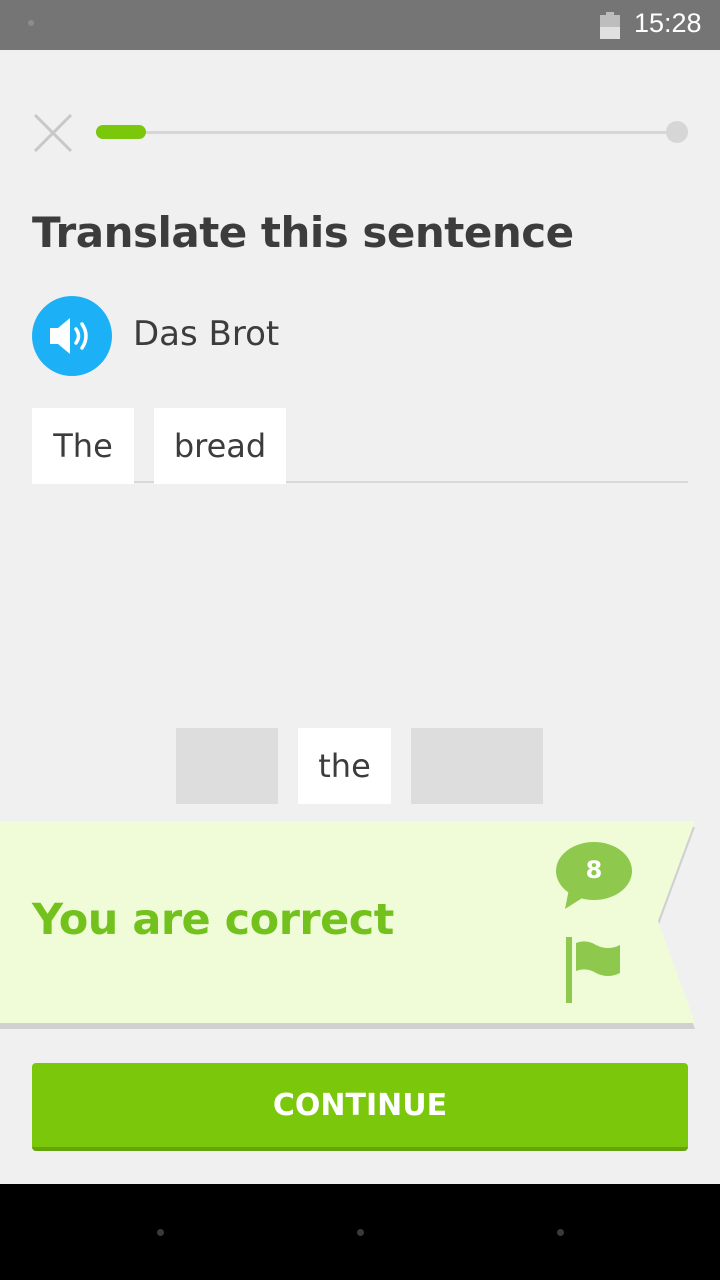  I want to click on status-time: 15:28, so click(668, 23).